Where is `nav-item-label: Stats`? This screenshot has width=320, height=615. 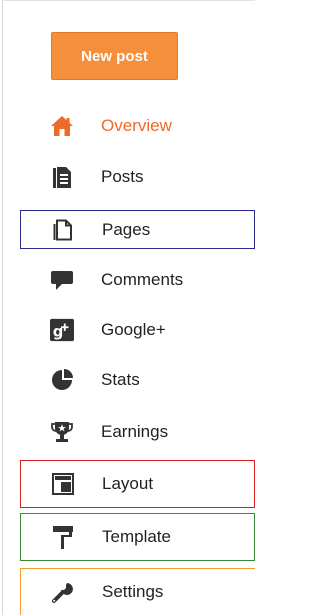
nav-item-label: Stats is located at coordinates (120, 379).